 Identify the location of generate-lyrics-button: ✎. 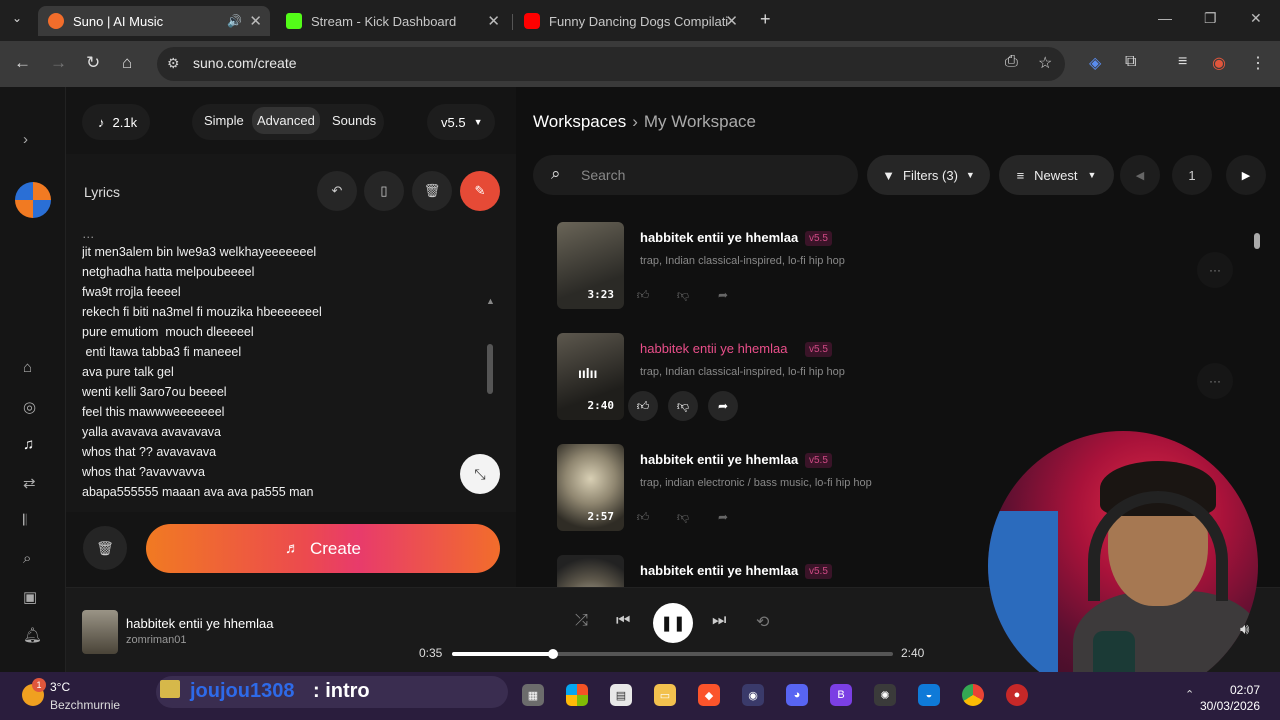
(480, 191).